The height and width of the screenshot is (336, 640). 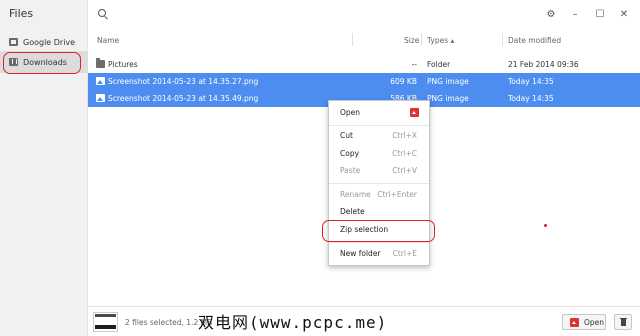 I want to click on menu-item-new-folder: New folder Ctrl+E, so click(x=379, y=253).